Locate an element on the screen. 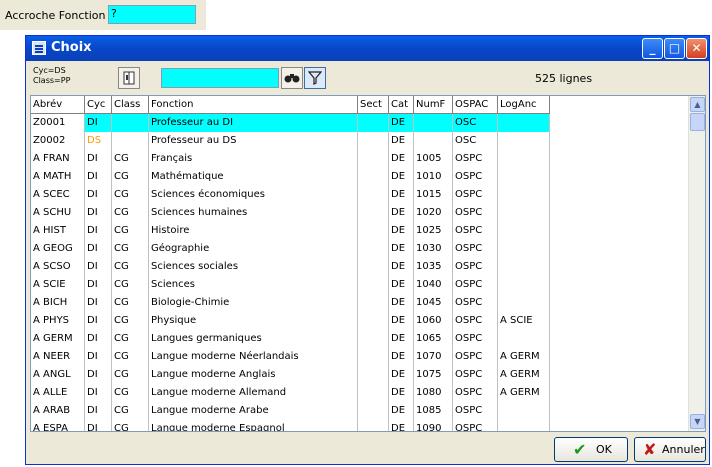 The height and width of the screenshot is (467, 712). maximize-button: □ is located at coordinates (674, 48).